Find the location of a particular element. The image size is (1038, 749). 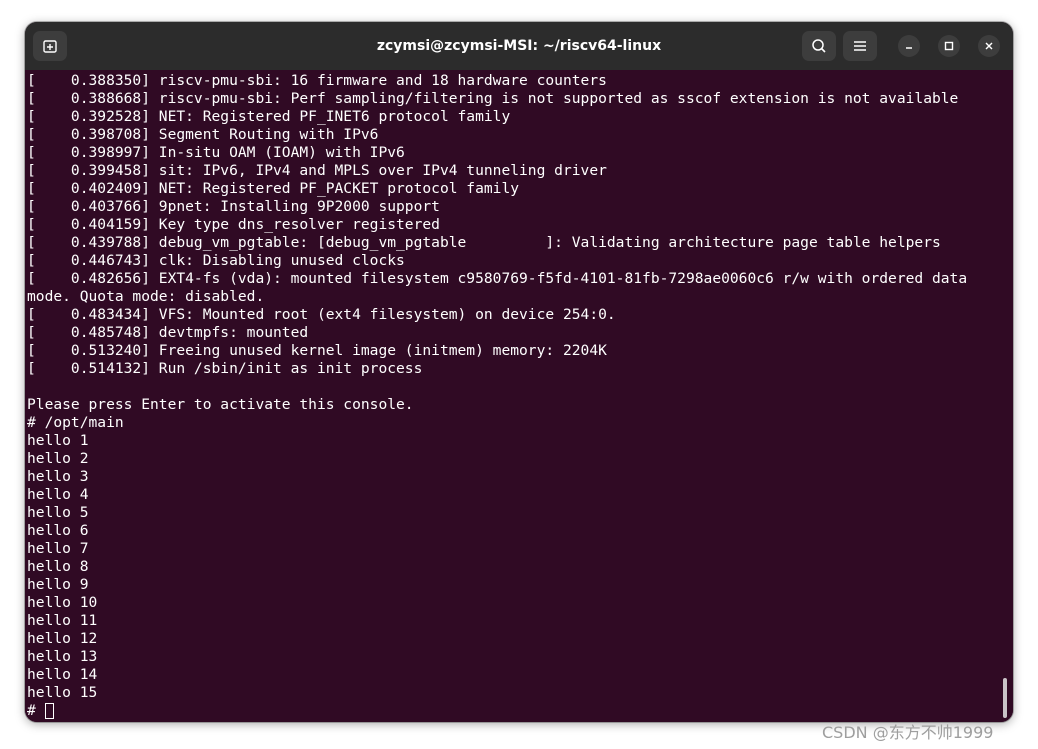

hamburger-menu-icon is located at coordinates (860, 46).